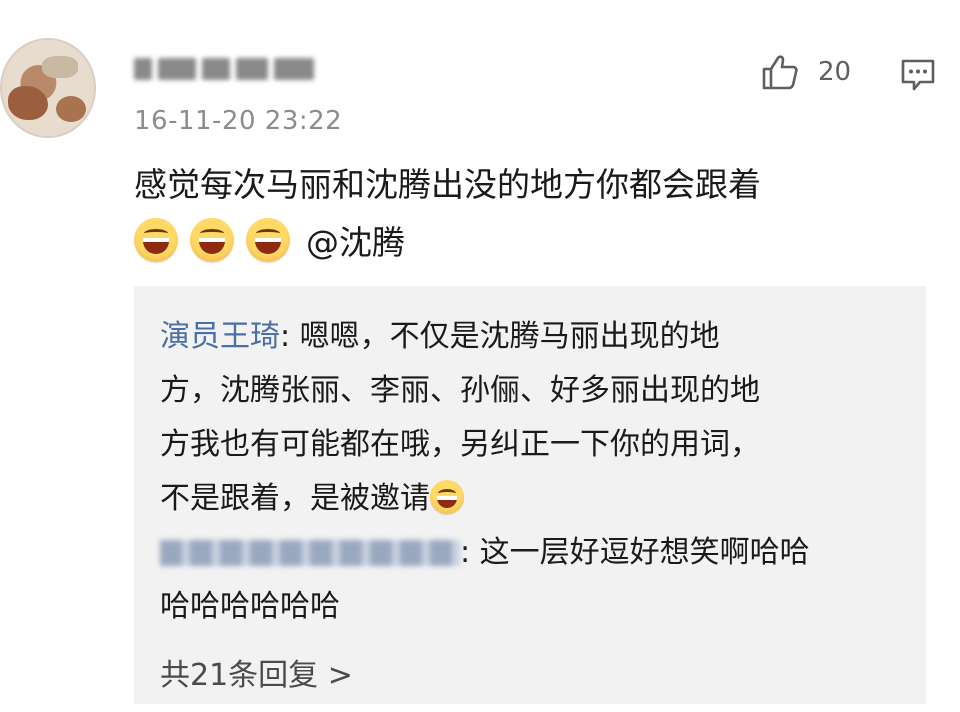 Image resolution: width=960 pixels, height=712 pixels. What do you see at coordinates (220, 336) in the screenshot?
I see `reply-username: 演员王琦` at bounding box center [220, 336].